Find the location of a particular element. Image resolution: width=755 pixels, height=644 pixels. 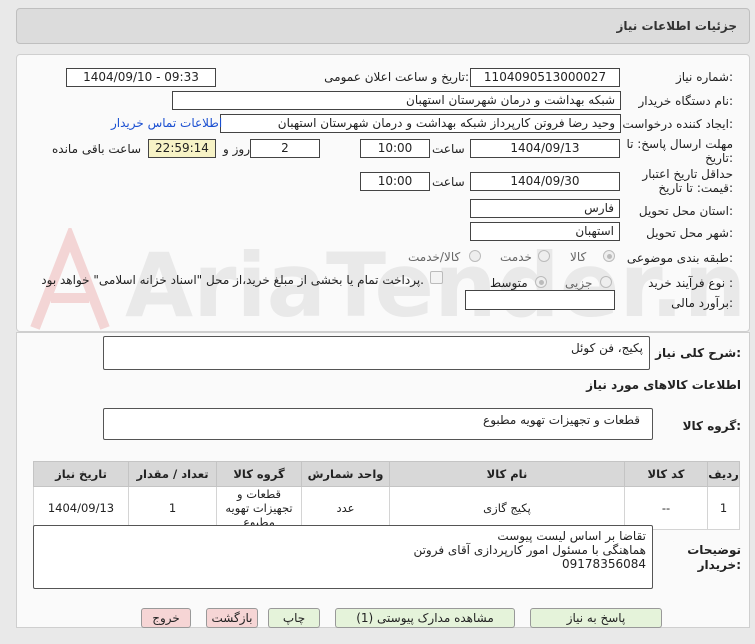

deadline-date-field: 1404/09/13 is located at coordinates (545, 148).